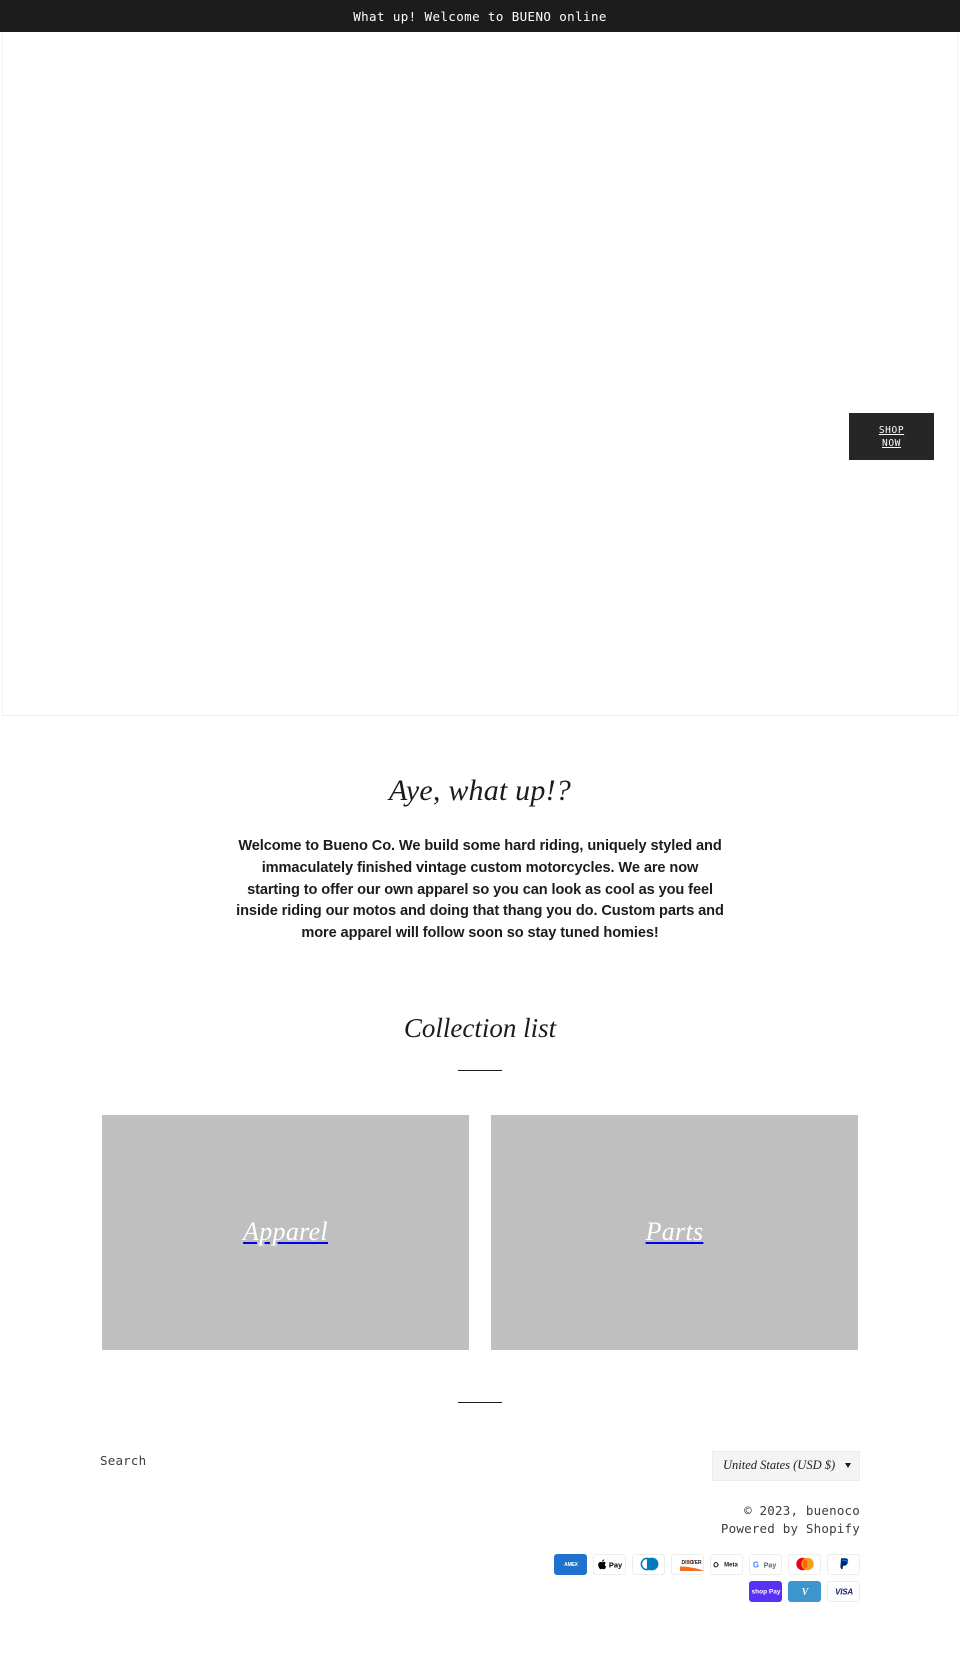  I want to click on google-pay-icon: G Pay, so click(765, 1564).